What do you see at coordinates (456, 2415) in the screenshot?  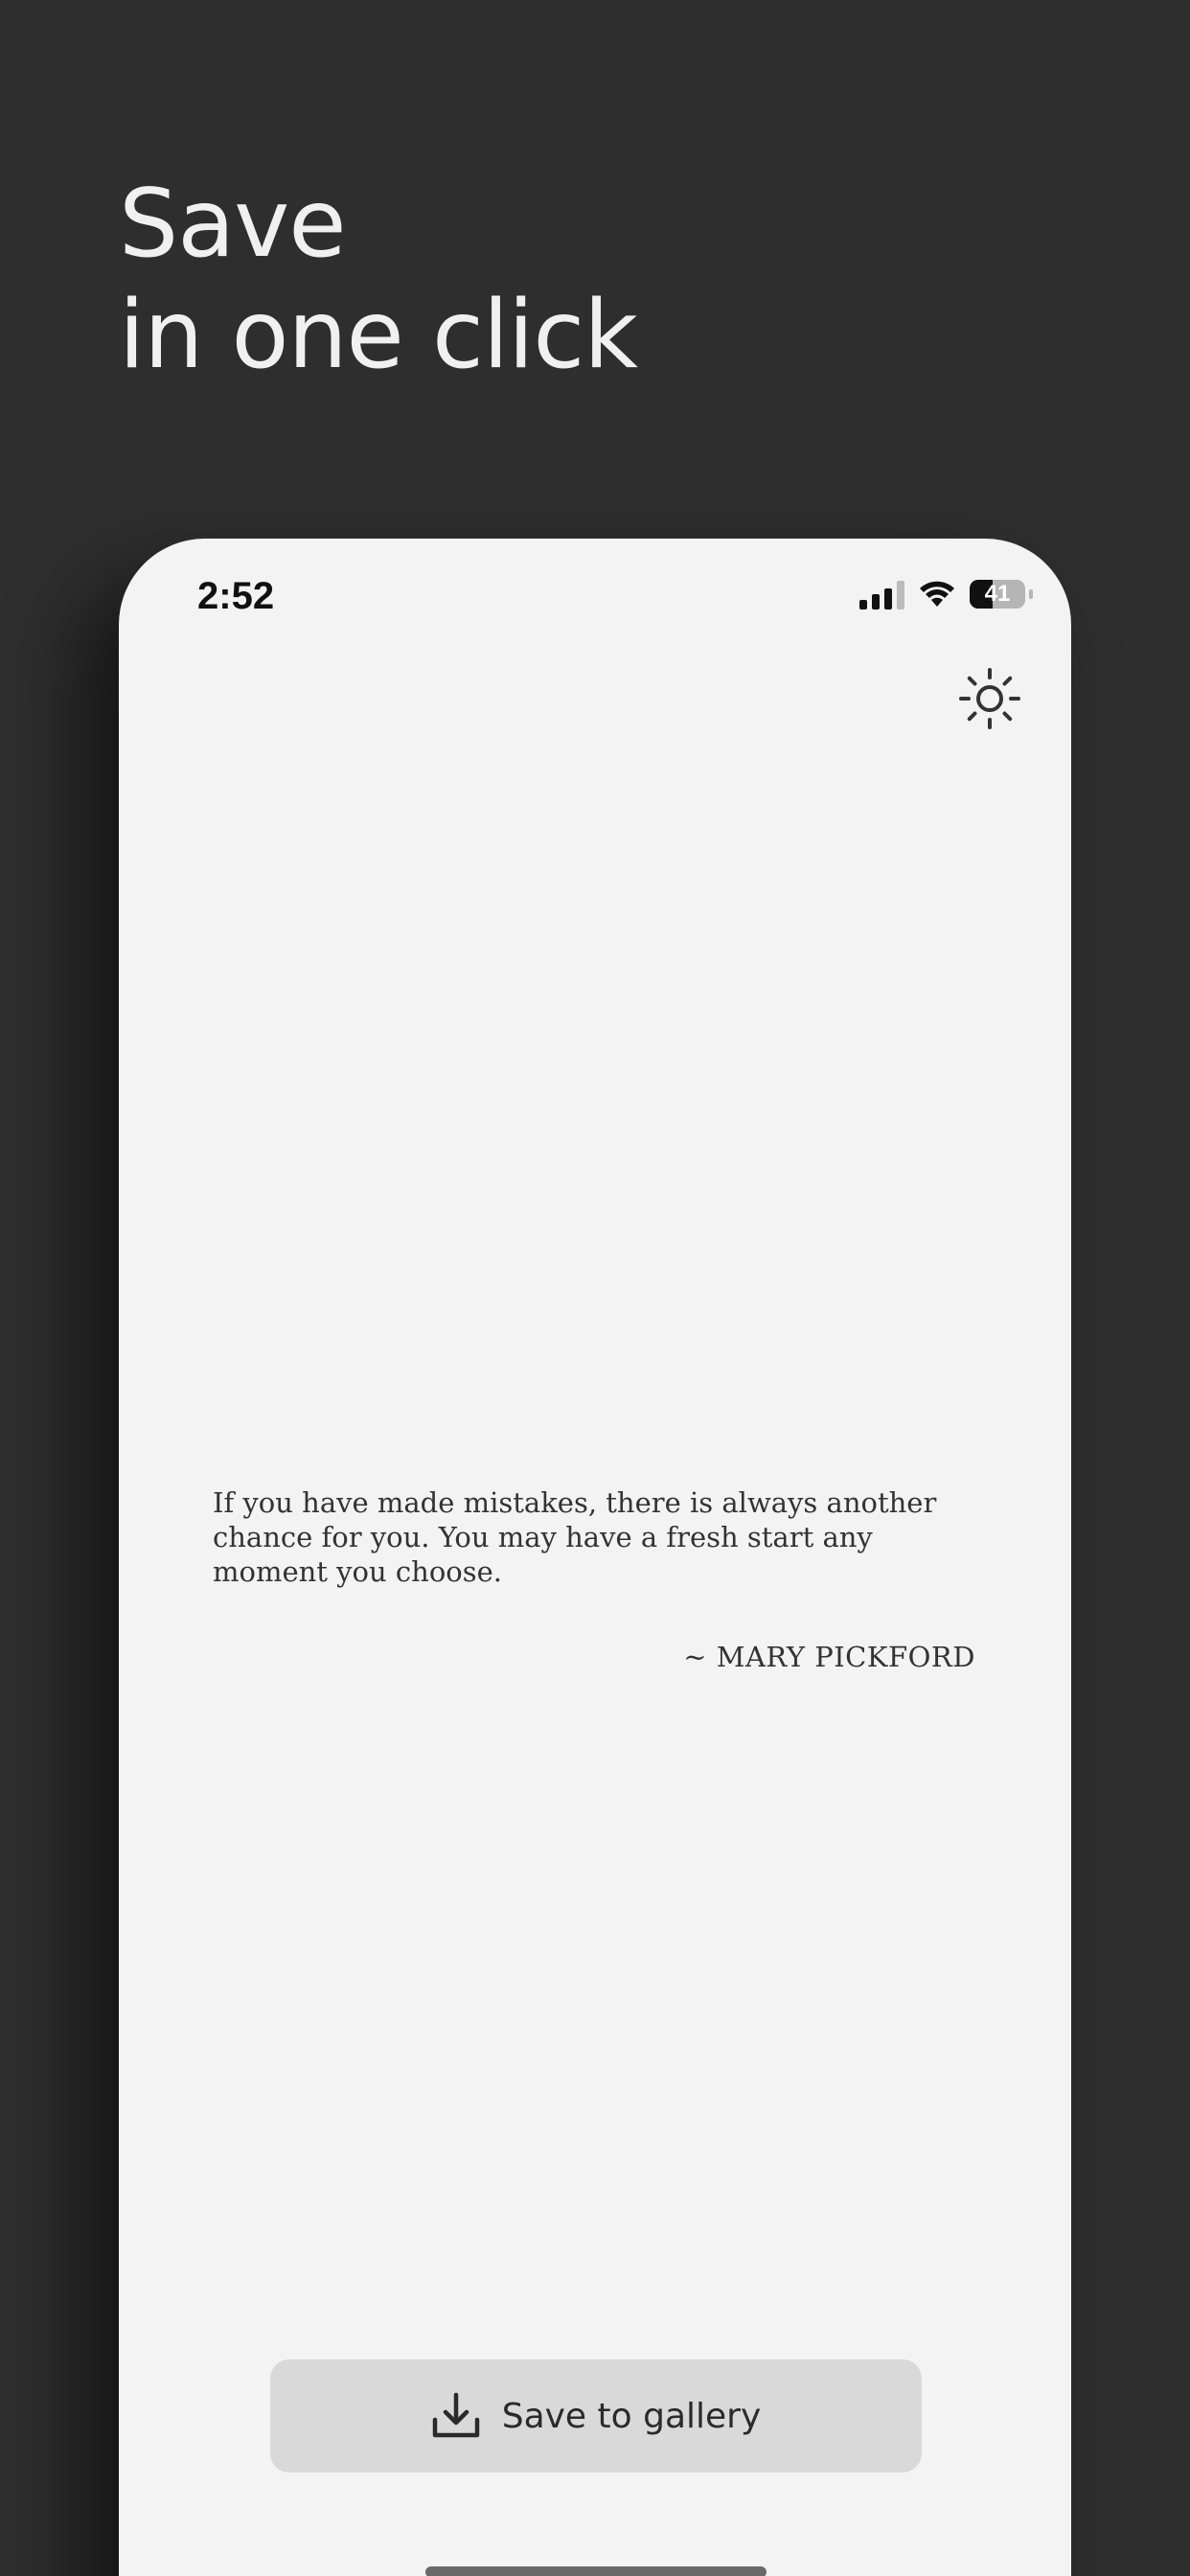 I see `download-icon` at bounding box center [456, 2415].